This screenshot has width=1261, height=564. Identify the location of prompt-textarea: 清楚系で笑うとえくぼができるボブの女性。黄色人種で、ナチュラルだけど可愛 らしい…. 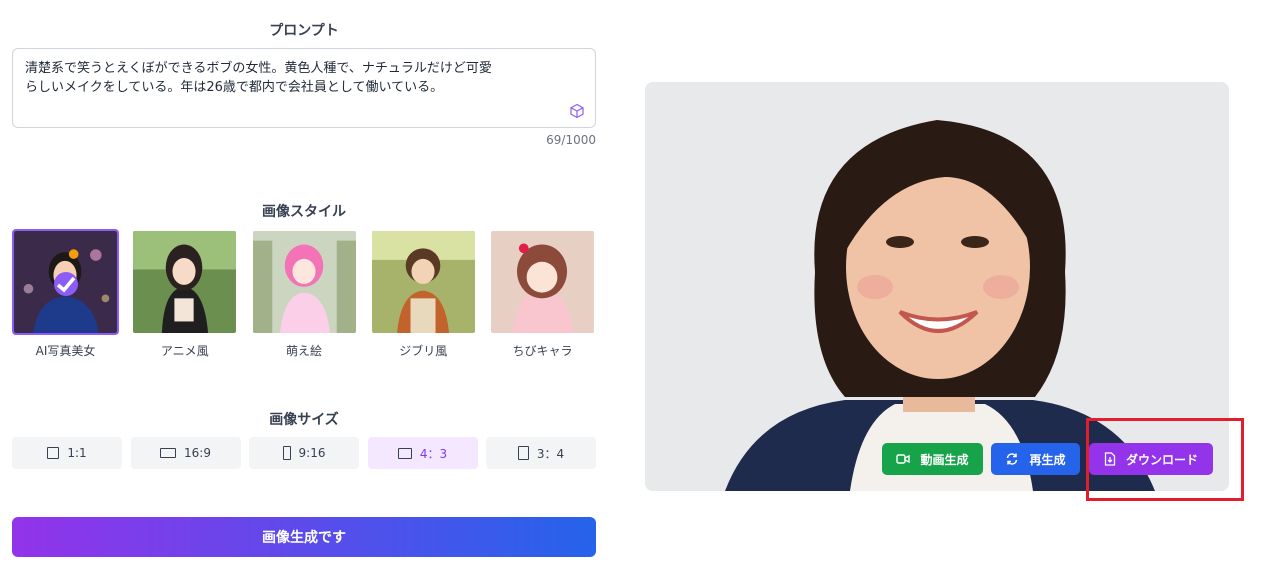
(304, 88).